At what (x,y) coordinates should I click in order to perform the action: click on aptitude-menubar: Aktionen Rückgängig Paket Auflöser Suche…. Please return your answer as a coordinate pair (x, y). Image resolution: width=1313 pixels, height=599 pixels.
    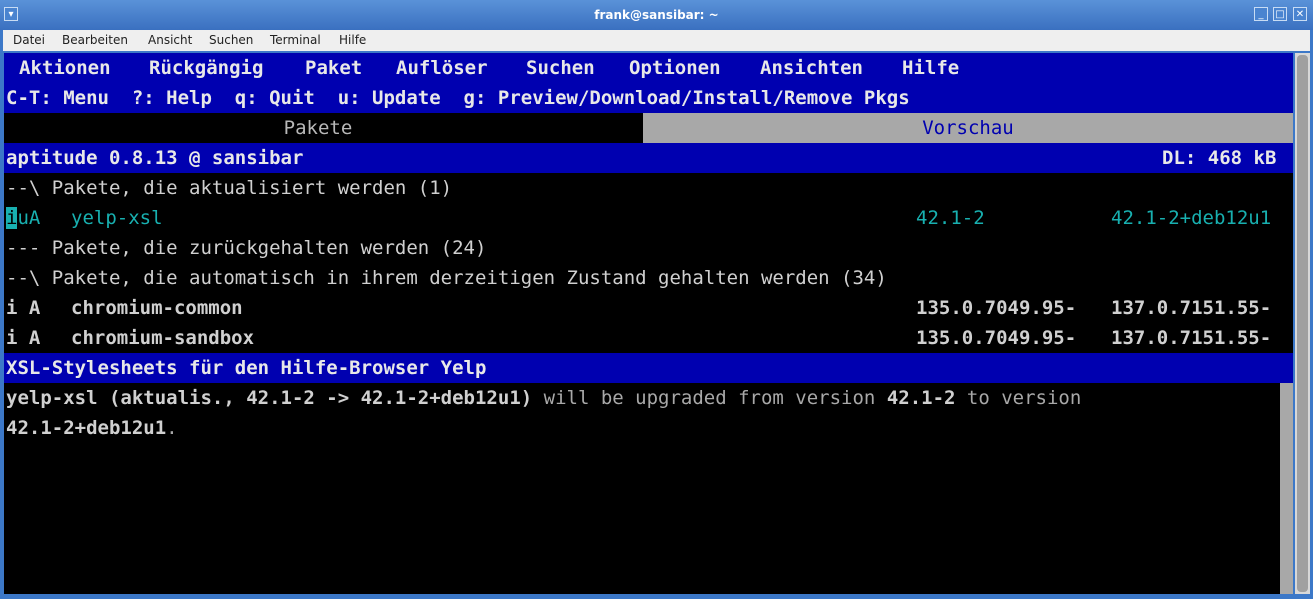
    Looking at the image, I should click on (648, 68).